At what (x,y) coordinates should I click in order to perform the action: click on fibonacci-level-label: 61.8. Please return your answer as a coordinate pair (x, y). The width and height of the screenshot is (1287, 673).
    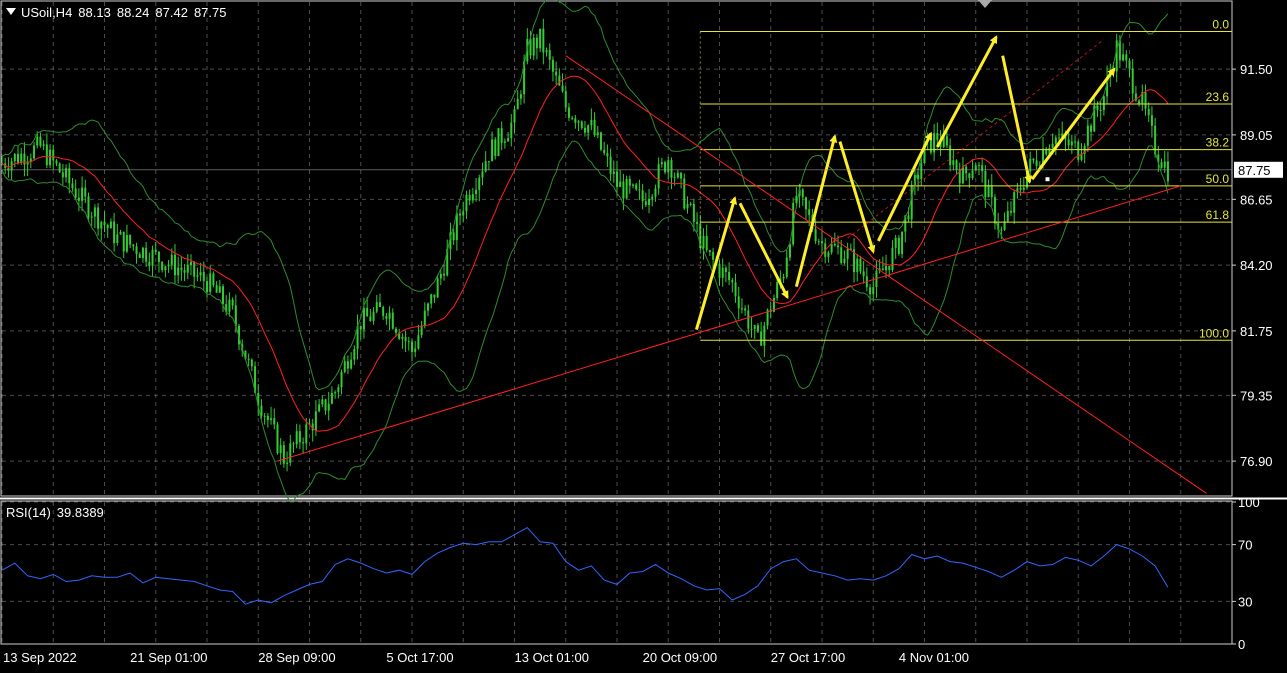
    Looking at the image, I should click on (1218, 215).